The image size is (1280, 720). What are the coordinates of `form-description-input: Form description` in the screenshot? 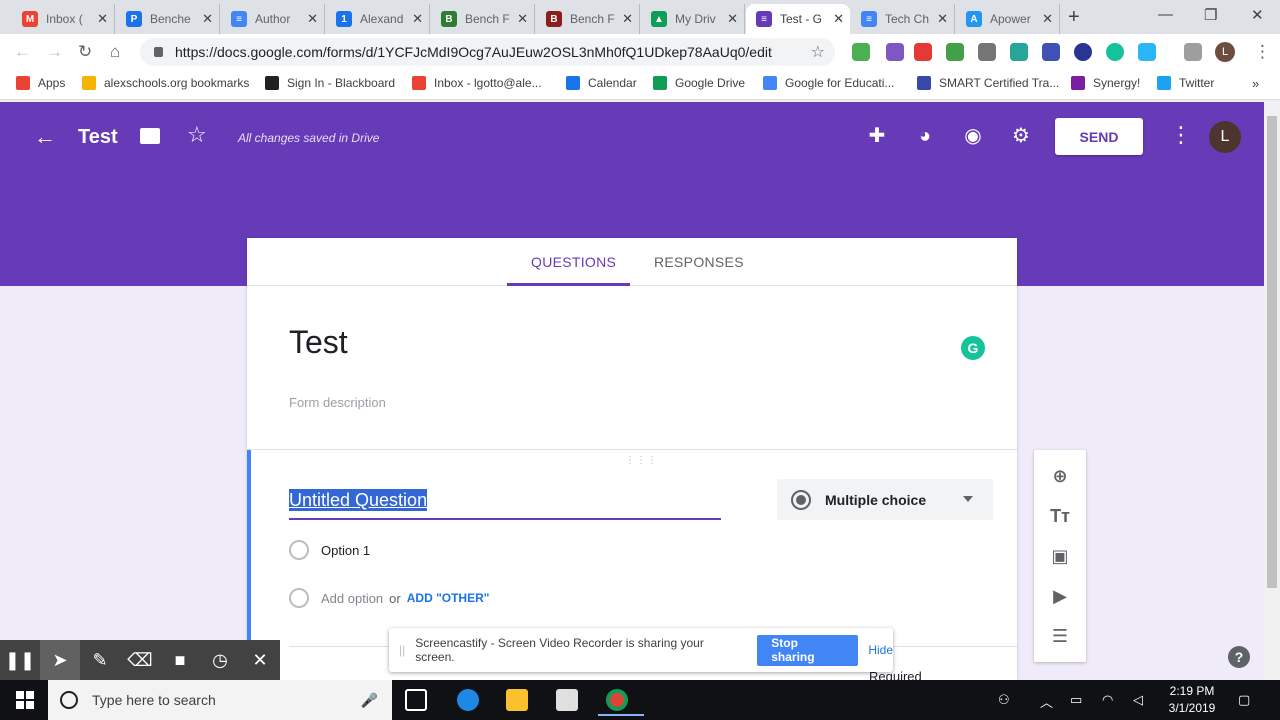 It's located at (337, 402).